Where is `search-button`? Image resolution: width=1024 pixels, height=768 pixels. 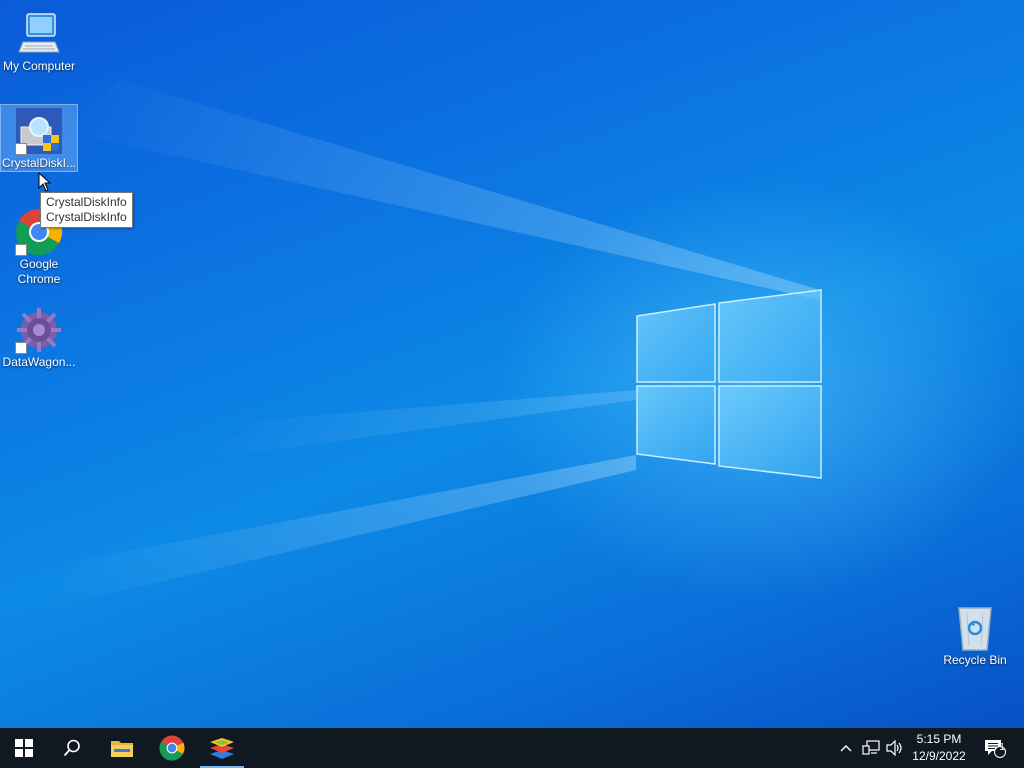
search-button is located at coordinates (72, 748).